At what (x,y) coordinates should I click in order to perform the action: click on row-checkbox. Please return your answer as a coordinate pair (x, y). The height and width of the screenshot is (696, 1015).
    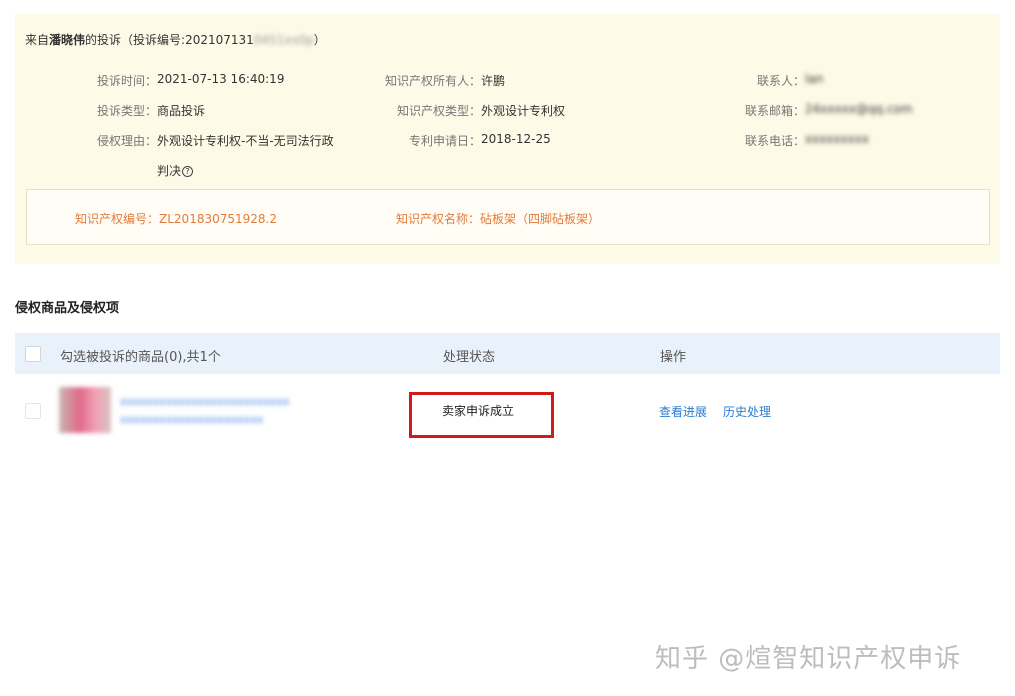
    Looking at the image, I should click on (33, 411).